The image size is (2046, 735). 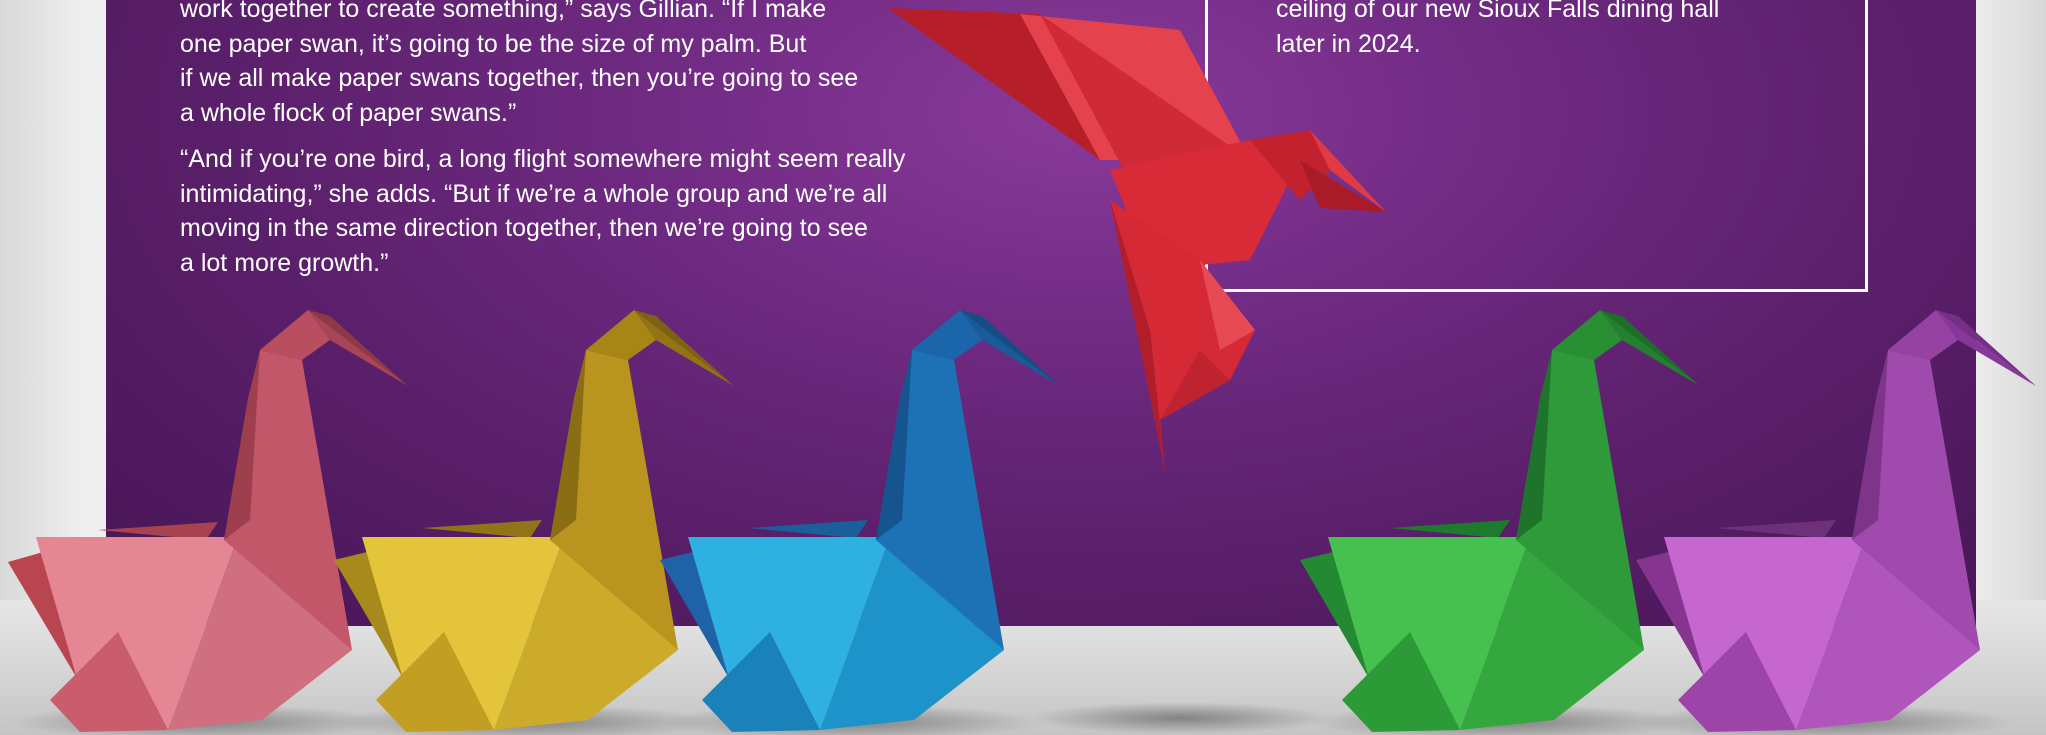 I want to click on blue-swan-icon, so click(x=860, y=521).